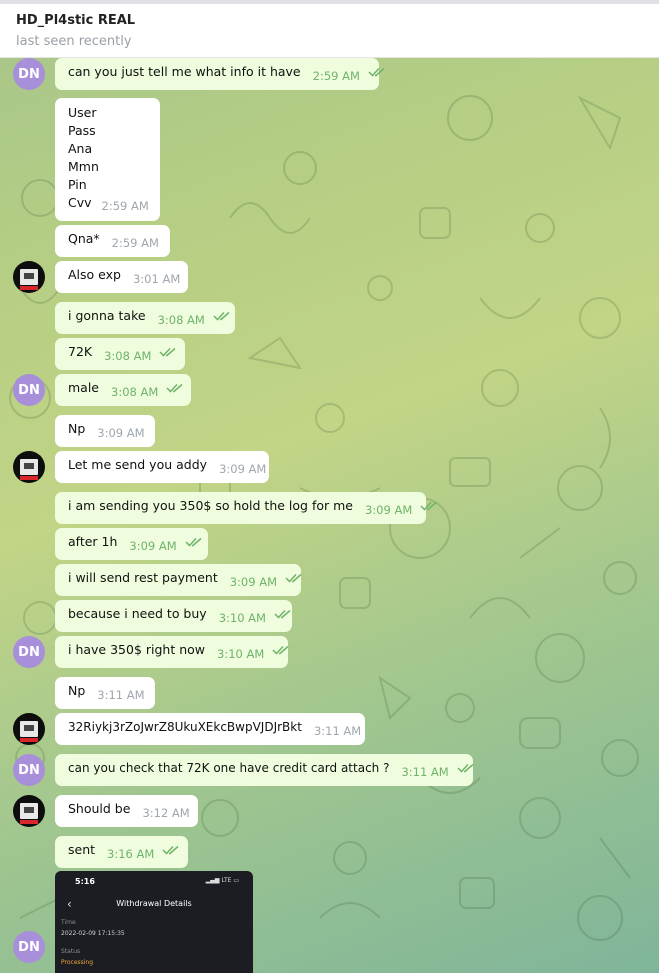 Image resolution: width=659 pixels, height=973 pixels. I want to click on message-text: after 1h, so click(93, 541).